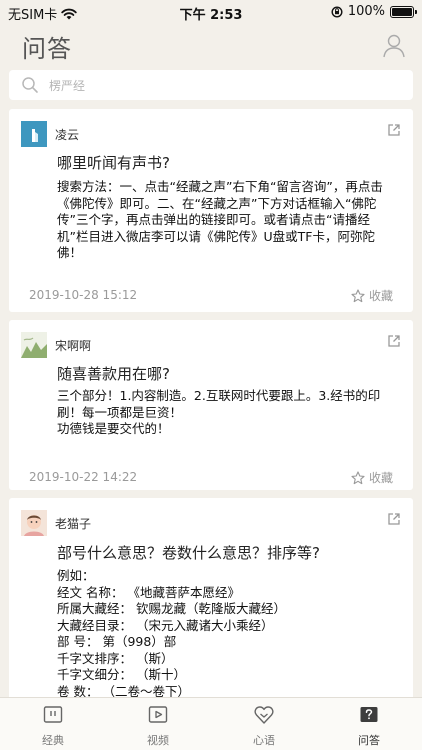 Image resolution: width=422 pixels, height=750 pixels. Describe the element at coordinates (219, 86) in the screenshot. I see `search-input` at that location.